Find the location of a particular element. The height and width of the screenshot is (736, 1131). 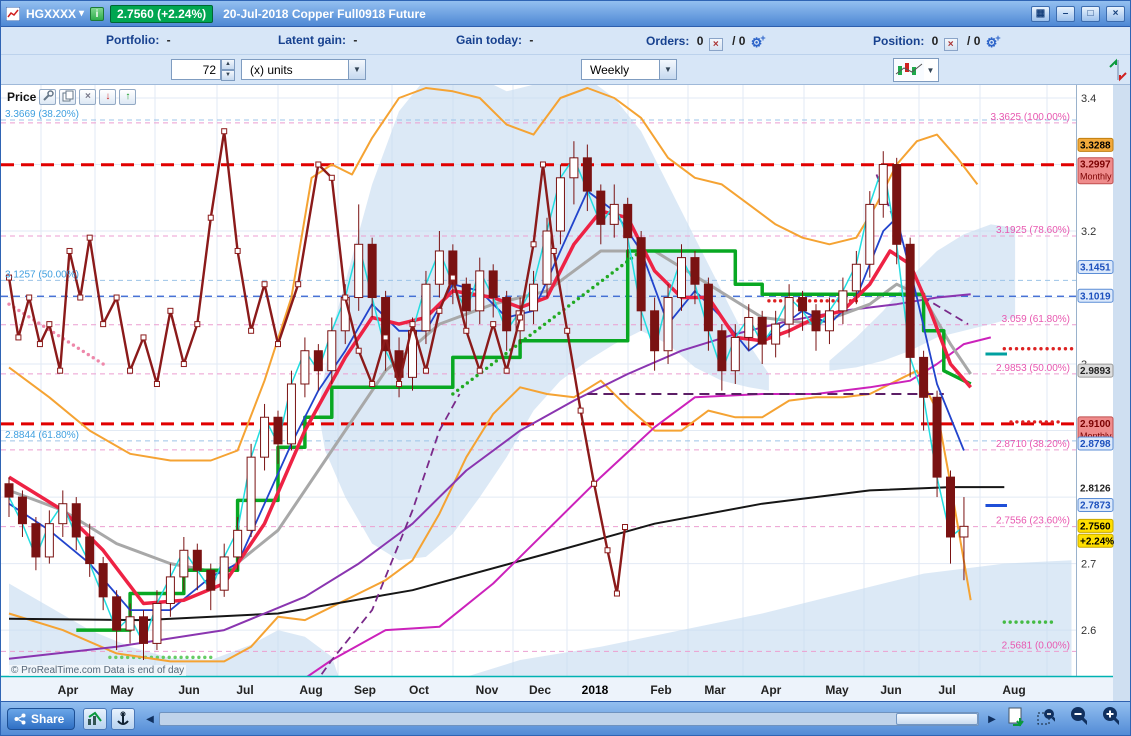

svg-text: 2.9100 is located at coordinates (1095, 424).